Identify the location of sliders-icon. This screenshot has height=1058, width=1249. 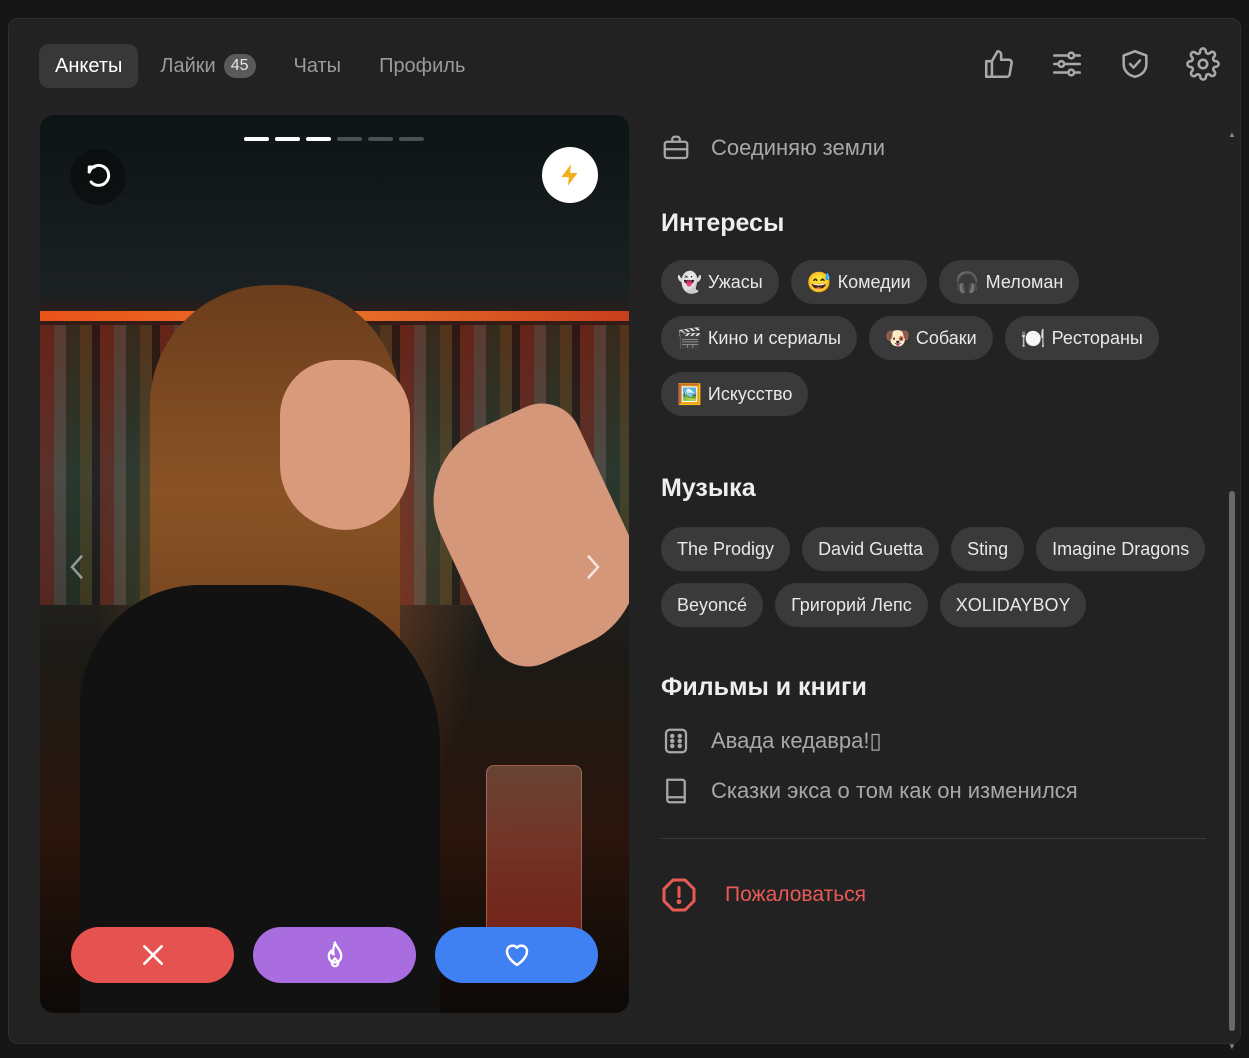
(1067, 64).